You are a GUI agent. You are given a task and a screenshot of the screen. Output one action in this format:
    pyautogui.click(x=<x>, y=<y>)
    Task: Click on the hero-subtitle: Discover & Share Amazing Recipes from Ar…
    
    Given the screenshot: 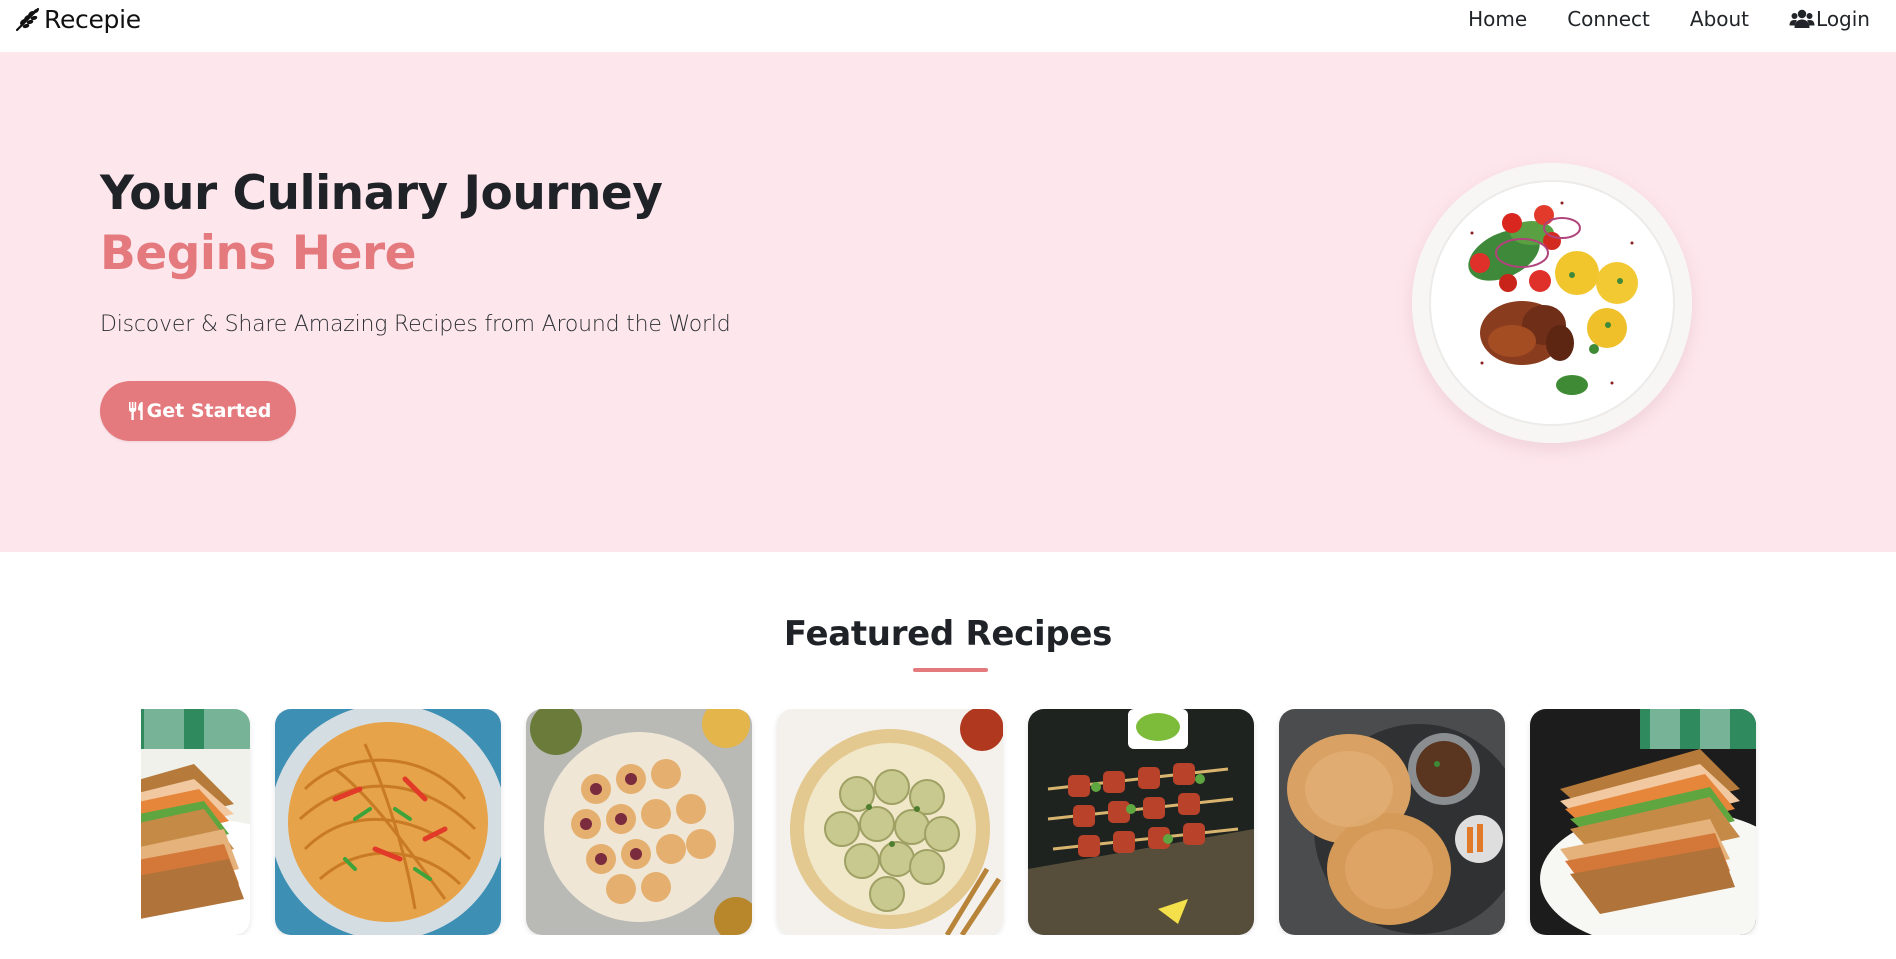 What is the action you would take?
    pyautogui.click(x=415, y=324)
    